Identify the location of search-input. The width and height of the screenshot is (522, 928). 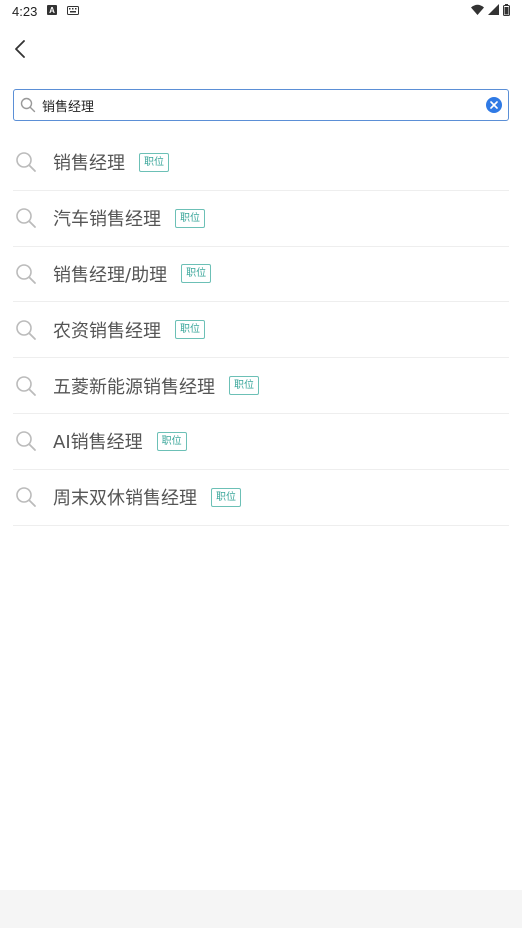
(264, 105).